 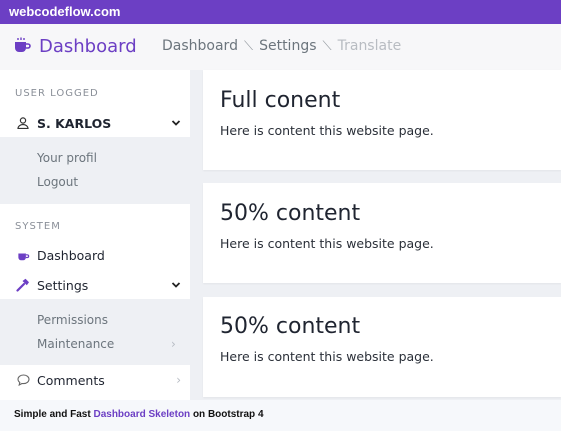 What do you see at coordinates (23, 123) in the screenshot?
I see `user-icon` at bounding box center [23, 123].